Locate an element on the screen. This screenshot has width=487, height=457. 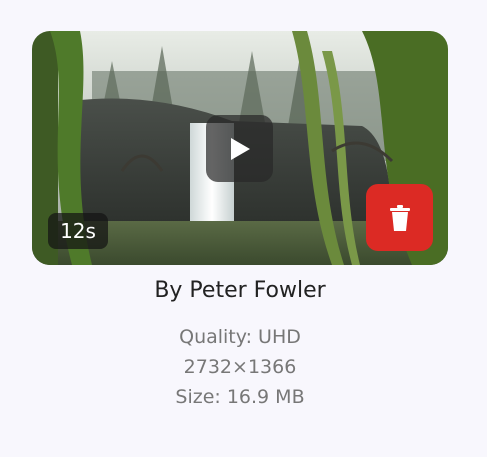
duration-label: 12s is located at coordinates (78, 231).